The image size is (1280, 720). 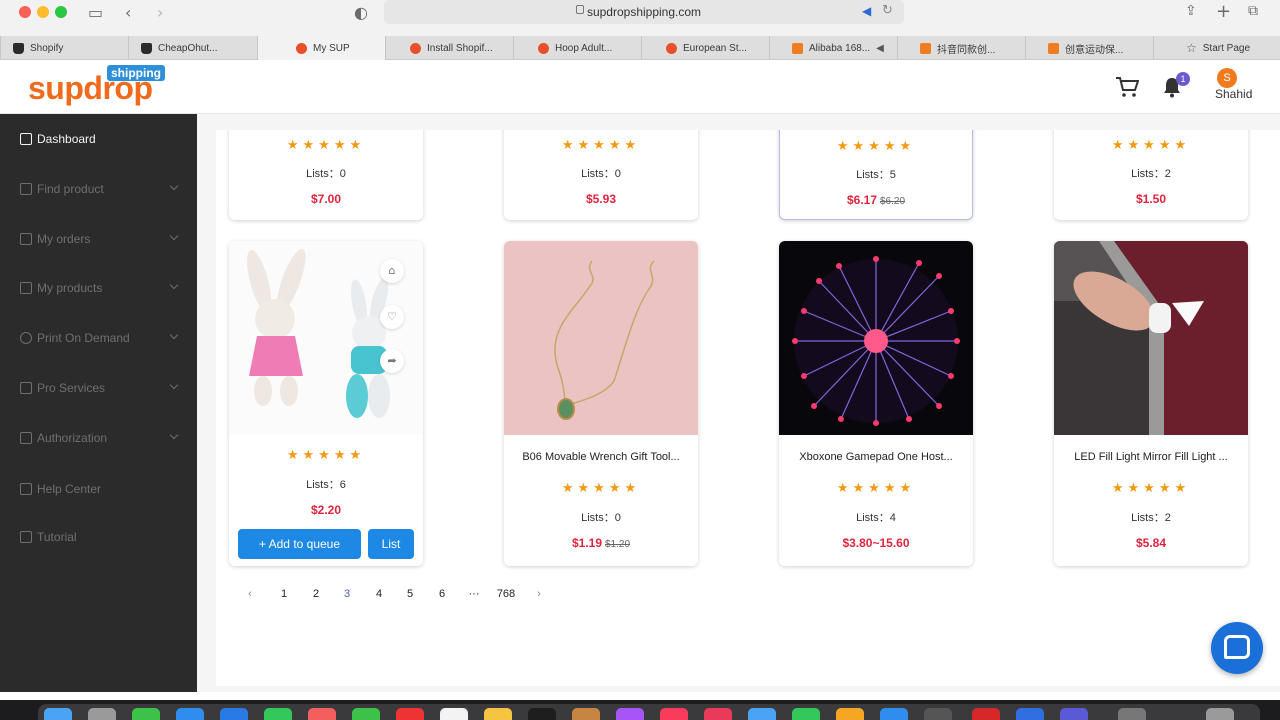 What do you see at coordinates (98, 438) in the screenshot?
I see `sidebar-item-authorization: Authorization` at bounding box center [98, 438].